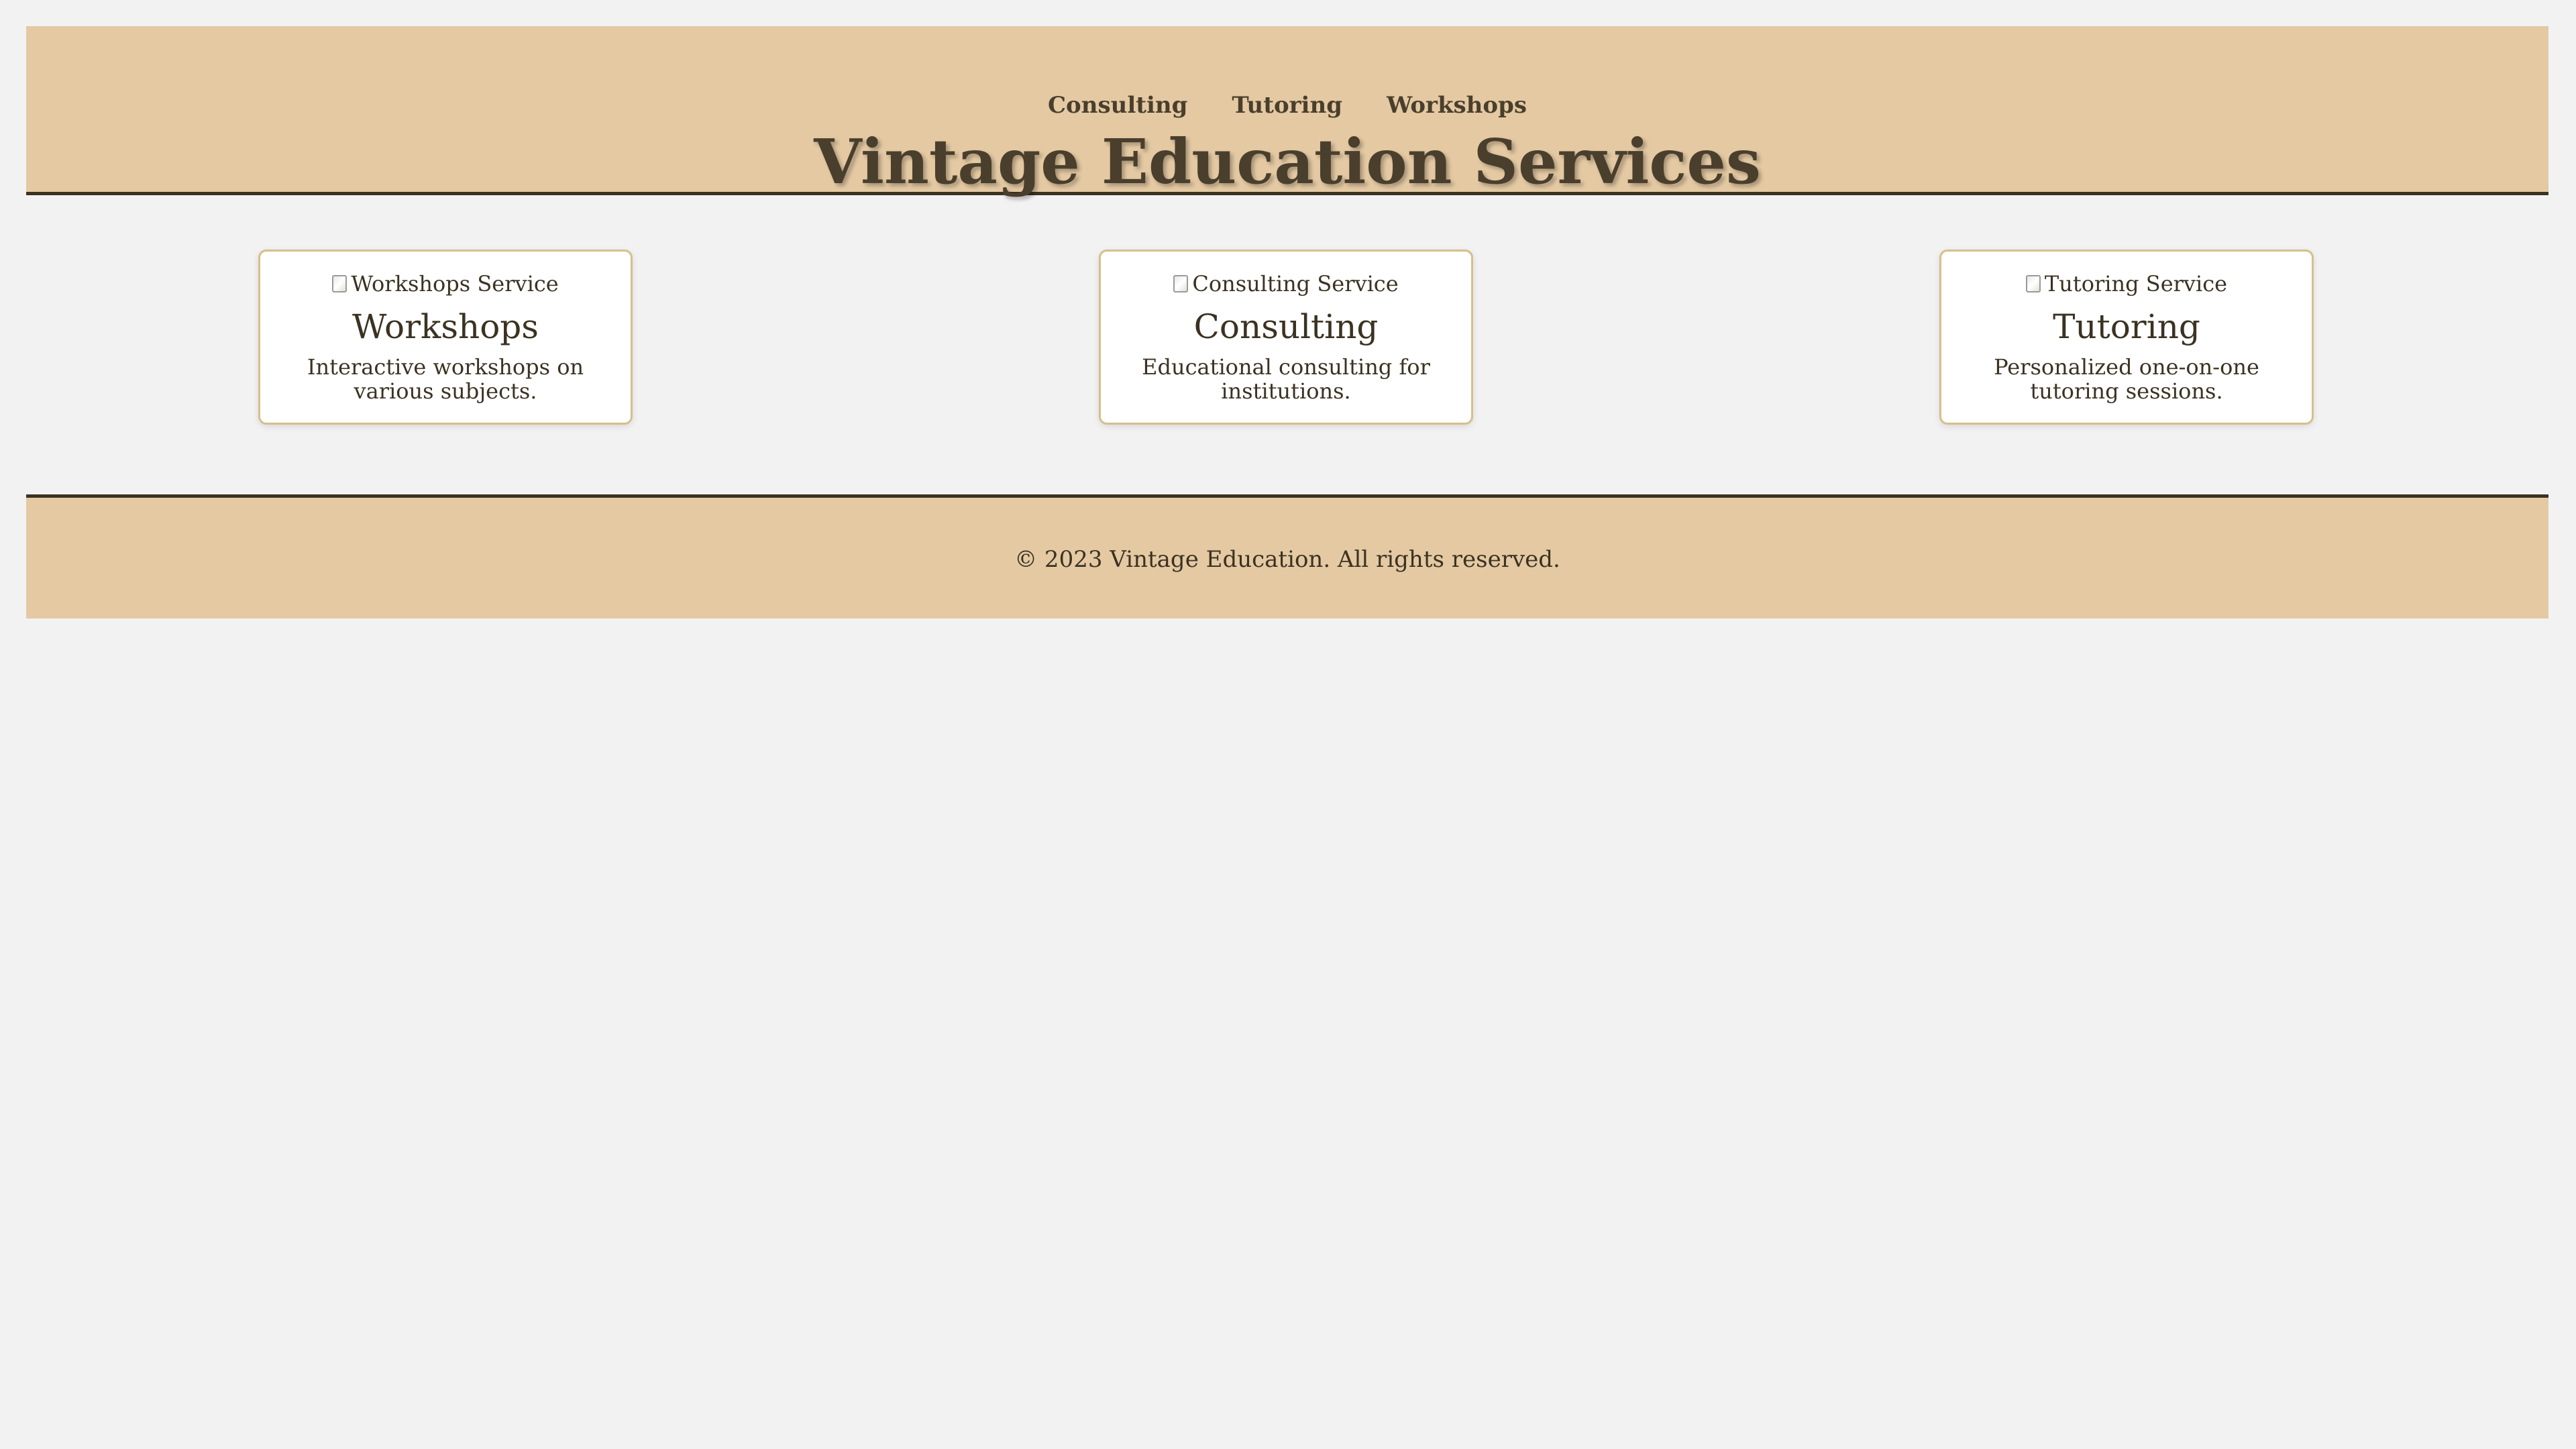 This screenshot has height=1449, width=2576. What do you see at coordinates (1286, 326) in the screenshot?
I see `service-title: Consulting` at bounding box center [1286, 326].